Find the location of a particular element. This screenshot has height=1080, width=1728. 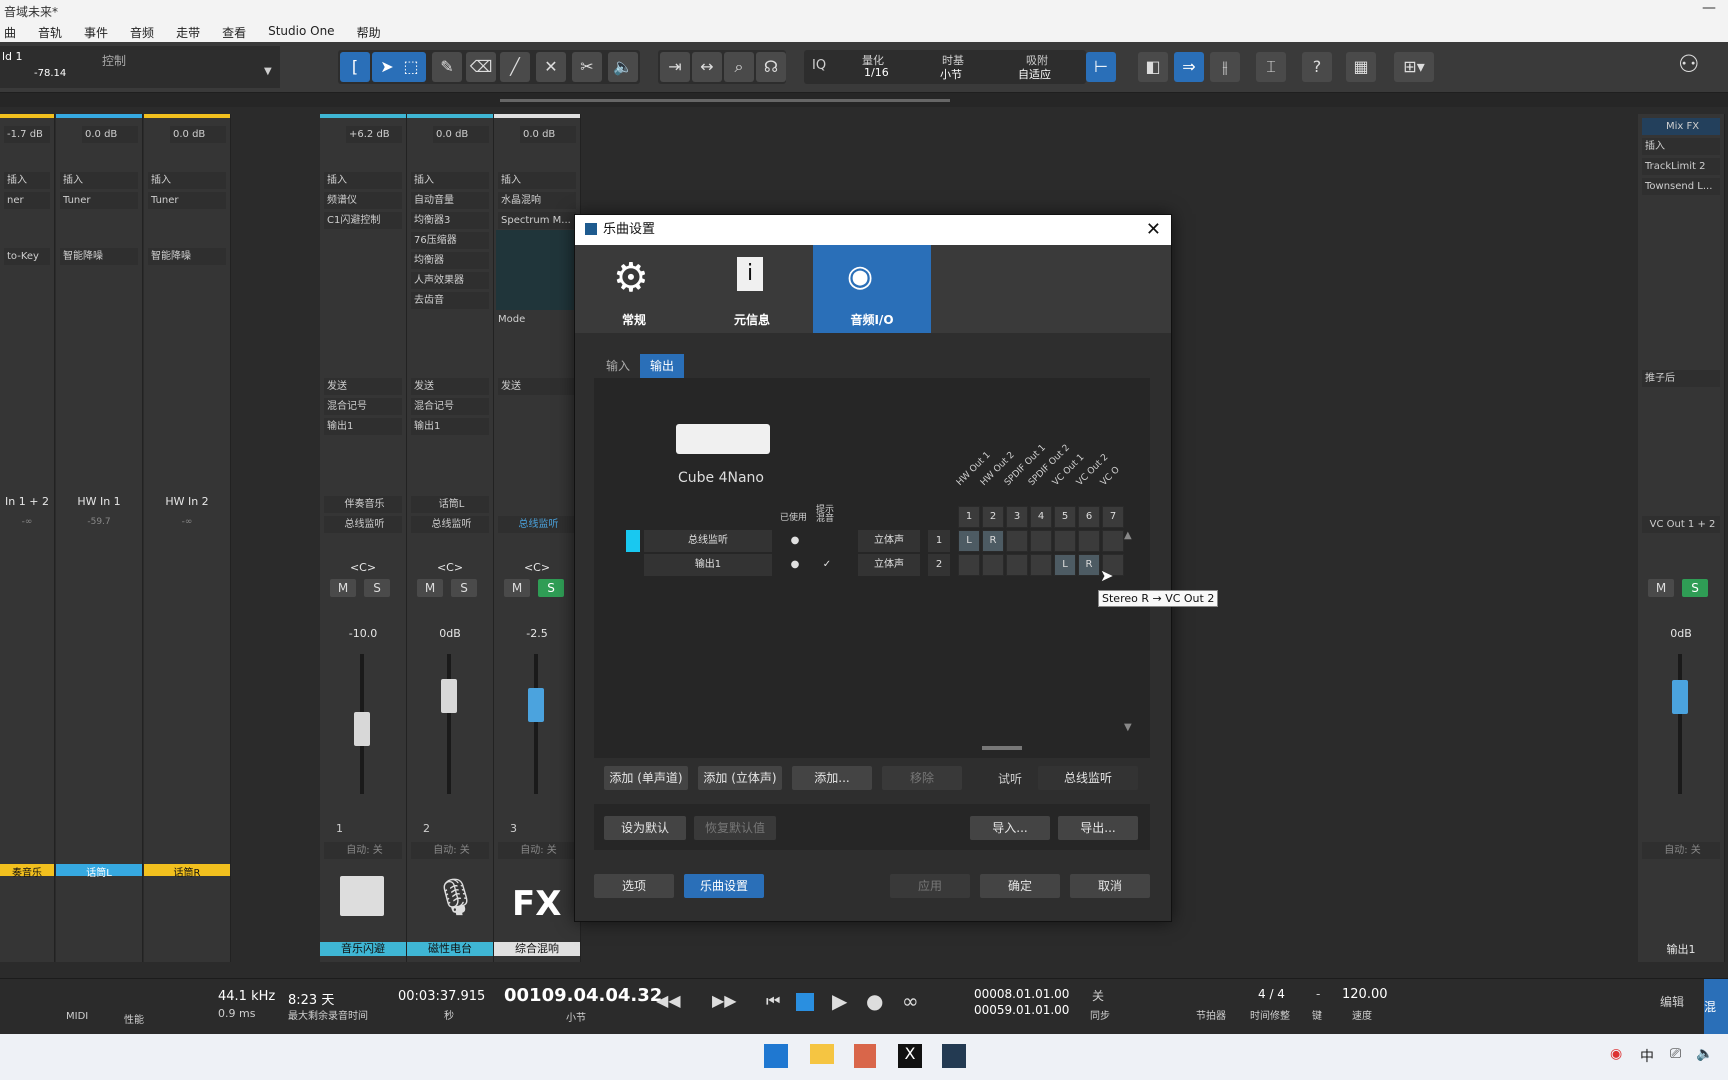

send-slot: 混合记号 is located at coordinates (450, 406).